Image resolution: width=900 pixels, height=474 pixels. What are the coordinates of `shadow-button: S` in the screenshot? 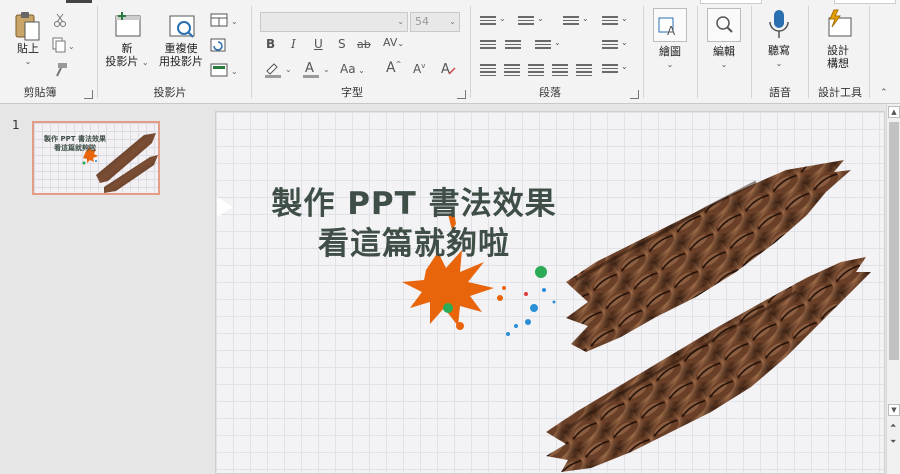 It's located at (342, 44).